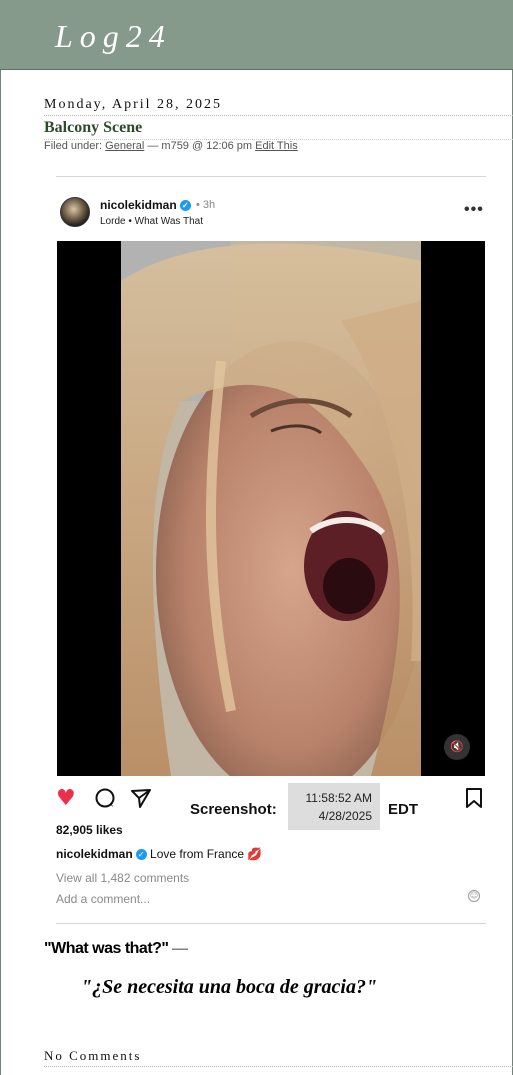  Describe the element at coordinates (106, 948) in the screenshot. I see `quote-english-text: "What was that?"` at that location.